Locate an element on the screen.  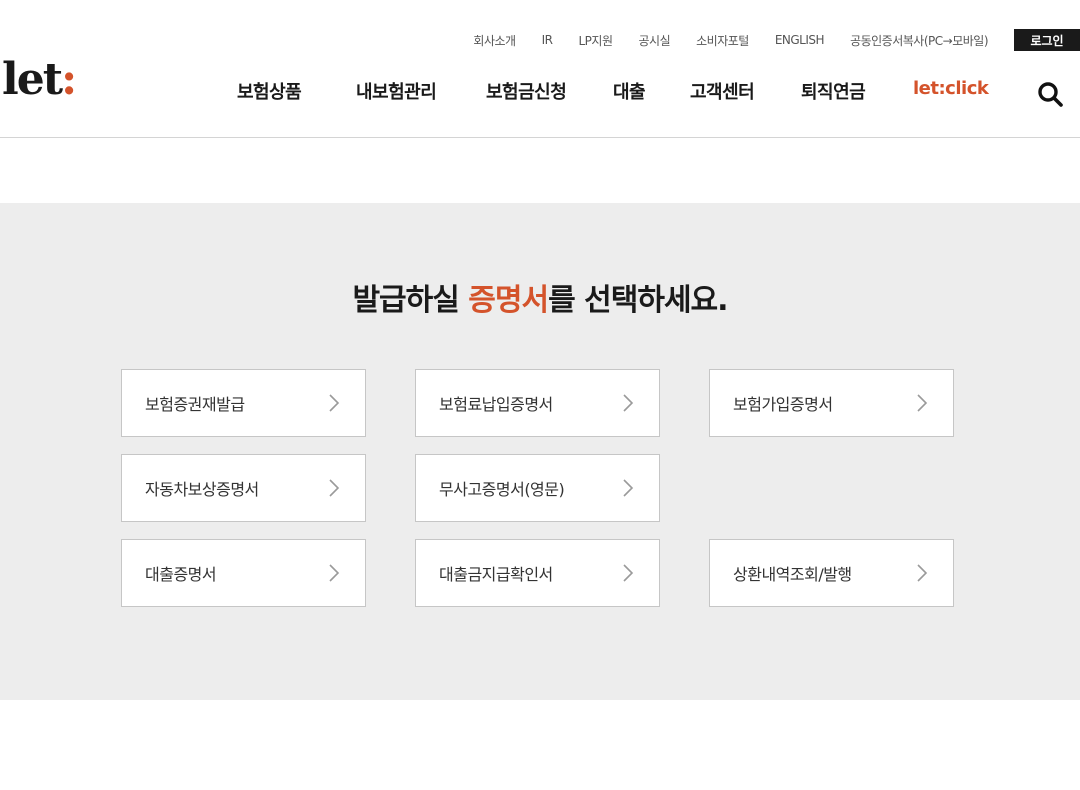
card-enrollment-cert: 보험가입증명서 is located at coordinates (831, 403).